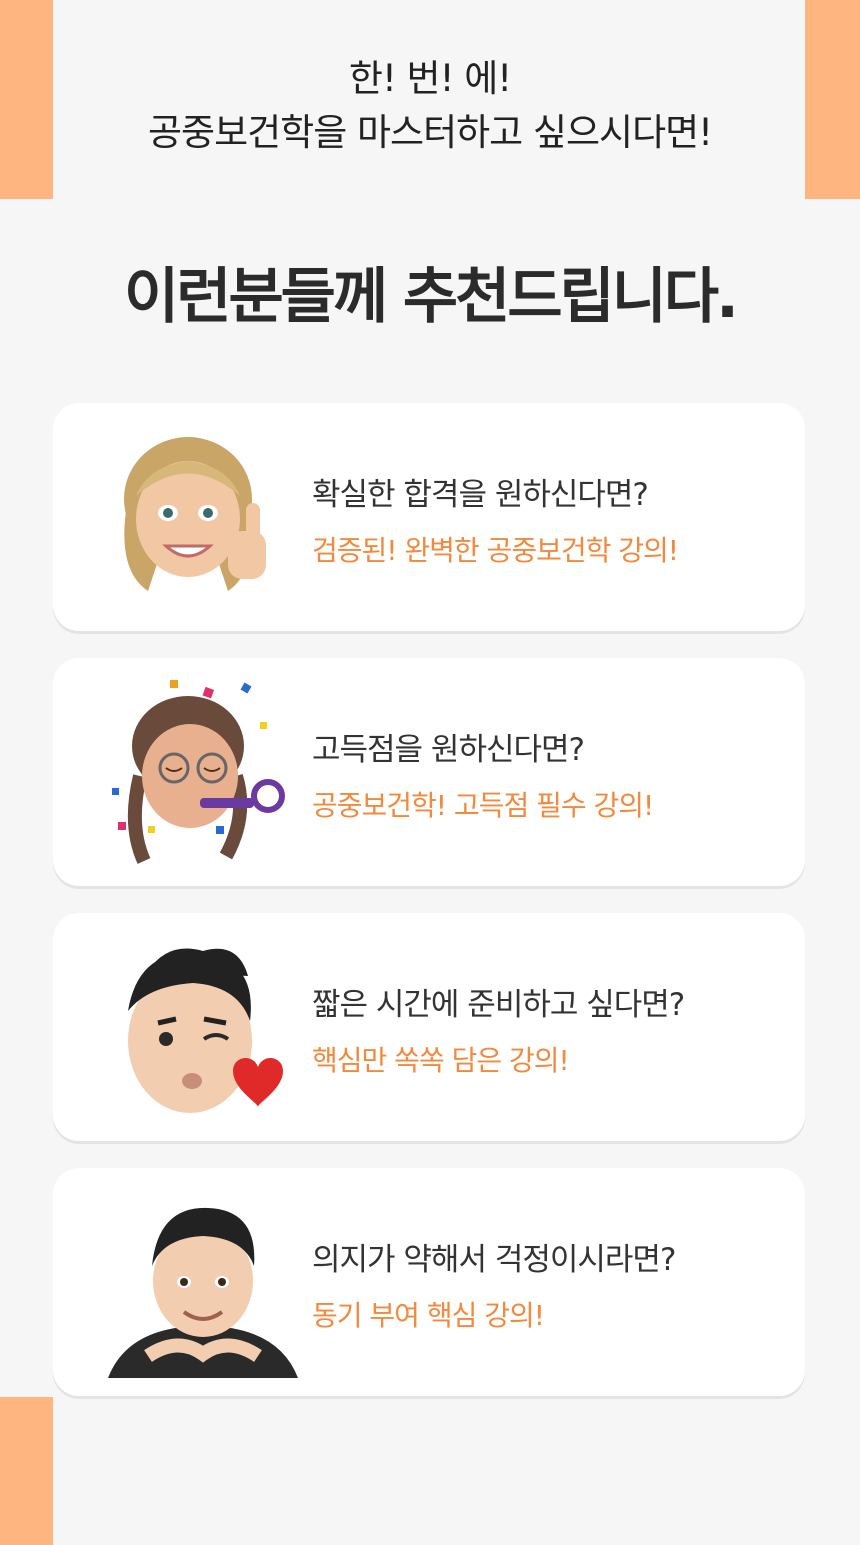 The image size is (860, 1545). I want to click on recommendation-card-2: 고득점을 원하신다면? 공중보건학! 고득점 필수 강의!, so click(429, 772).